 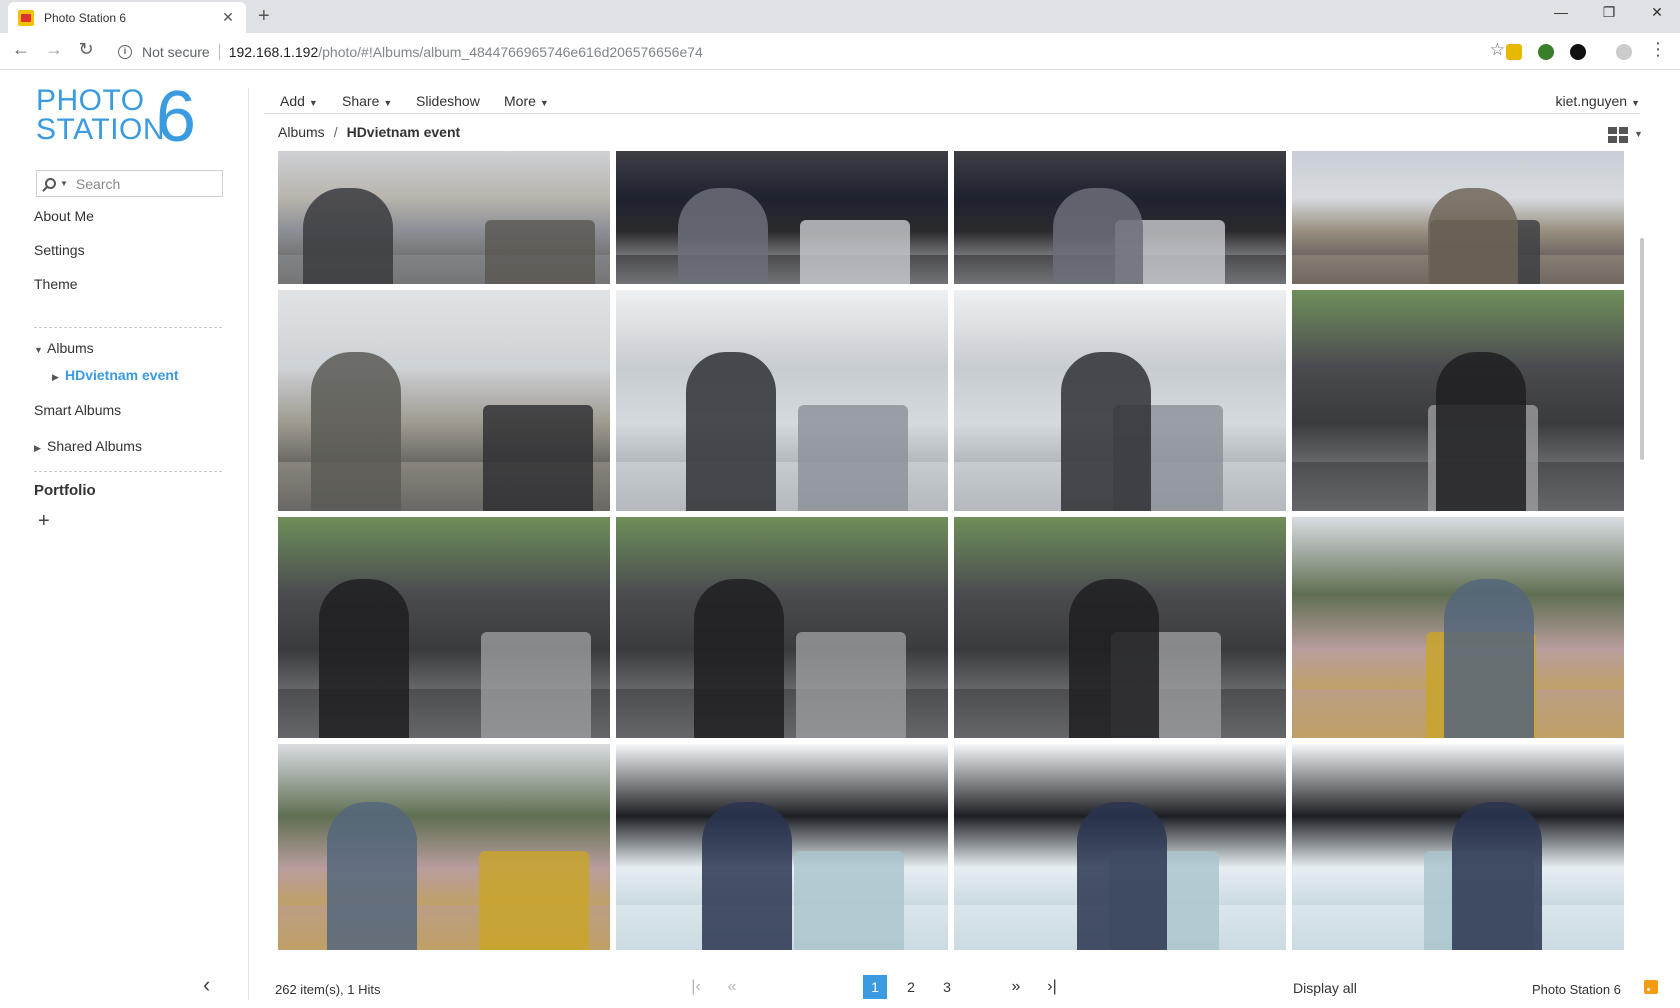 I want to click on share-menu: Share ▼, so click(x=367, y=101).